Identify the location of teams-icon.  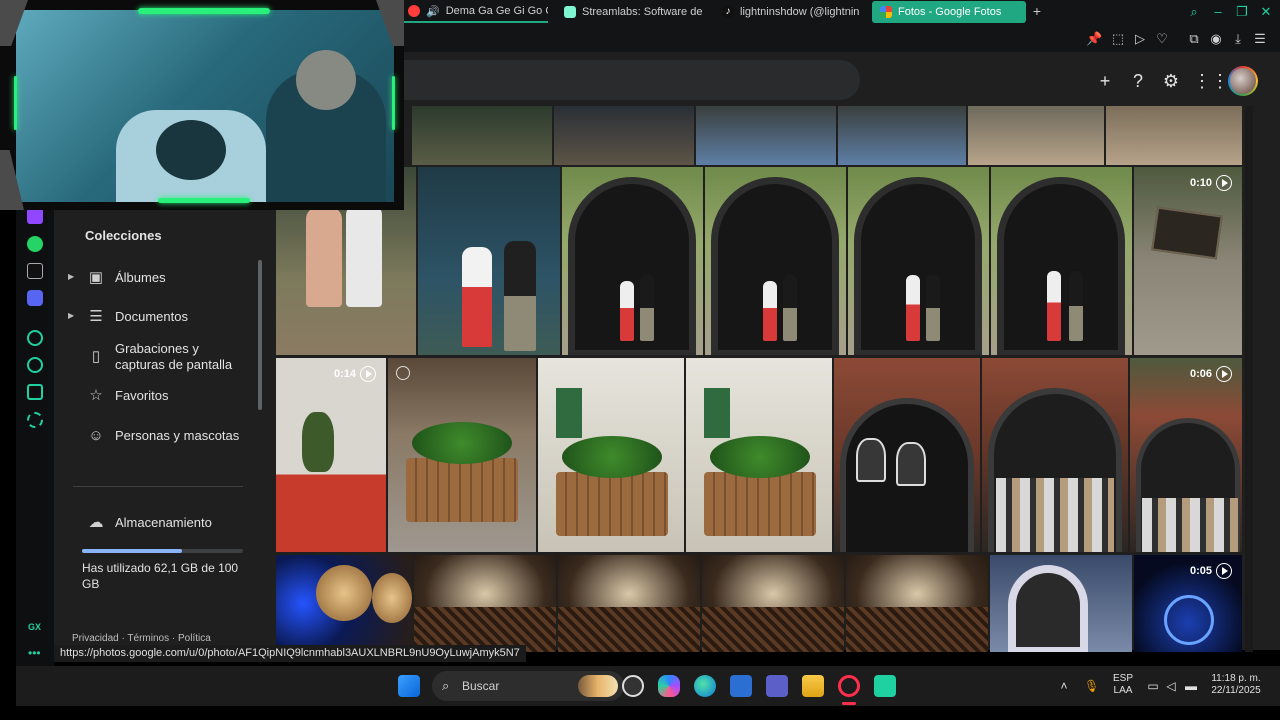
(777, 686).